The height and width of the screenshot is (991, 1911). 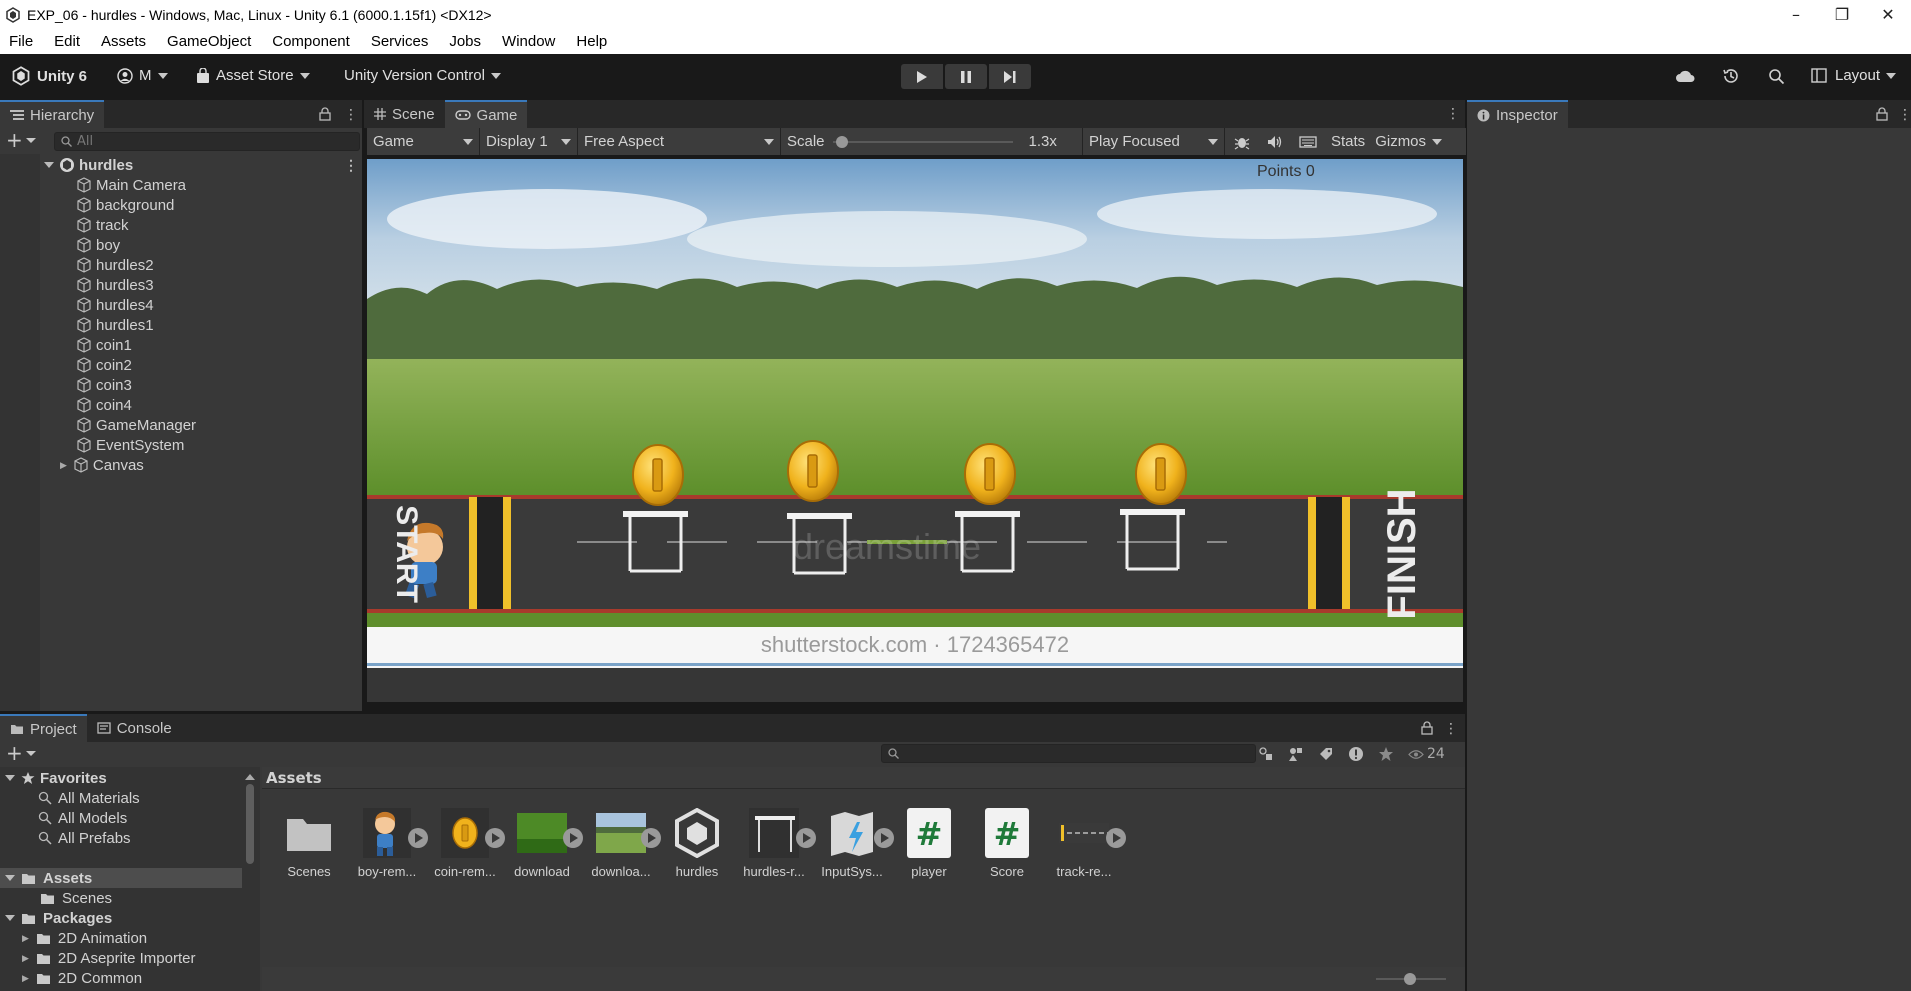 I want to click on menu-services: Services, so click(x=400, y=41).